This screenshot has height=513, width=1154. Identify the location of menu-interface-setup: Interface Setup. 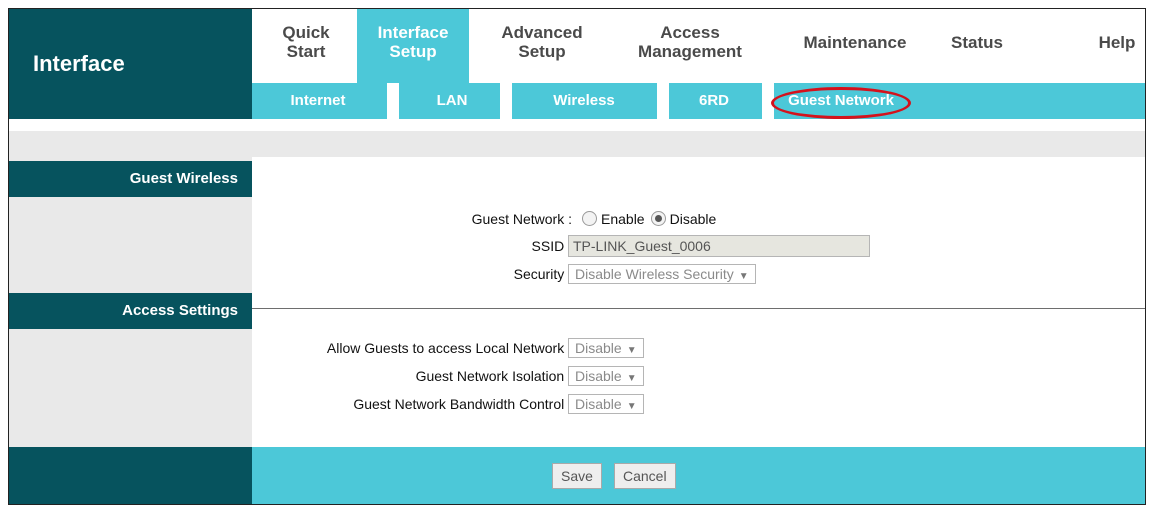
(413, 46).